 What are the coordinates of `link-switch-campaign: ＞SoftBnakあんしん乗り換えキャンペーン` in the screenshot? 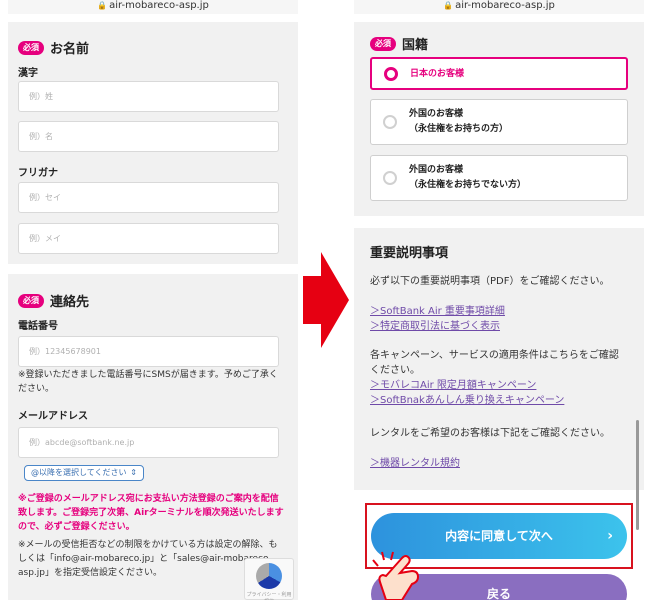 It's located at (499, 400).